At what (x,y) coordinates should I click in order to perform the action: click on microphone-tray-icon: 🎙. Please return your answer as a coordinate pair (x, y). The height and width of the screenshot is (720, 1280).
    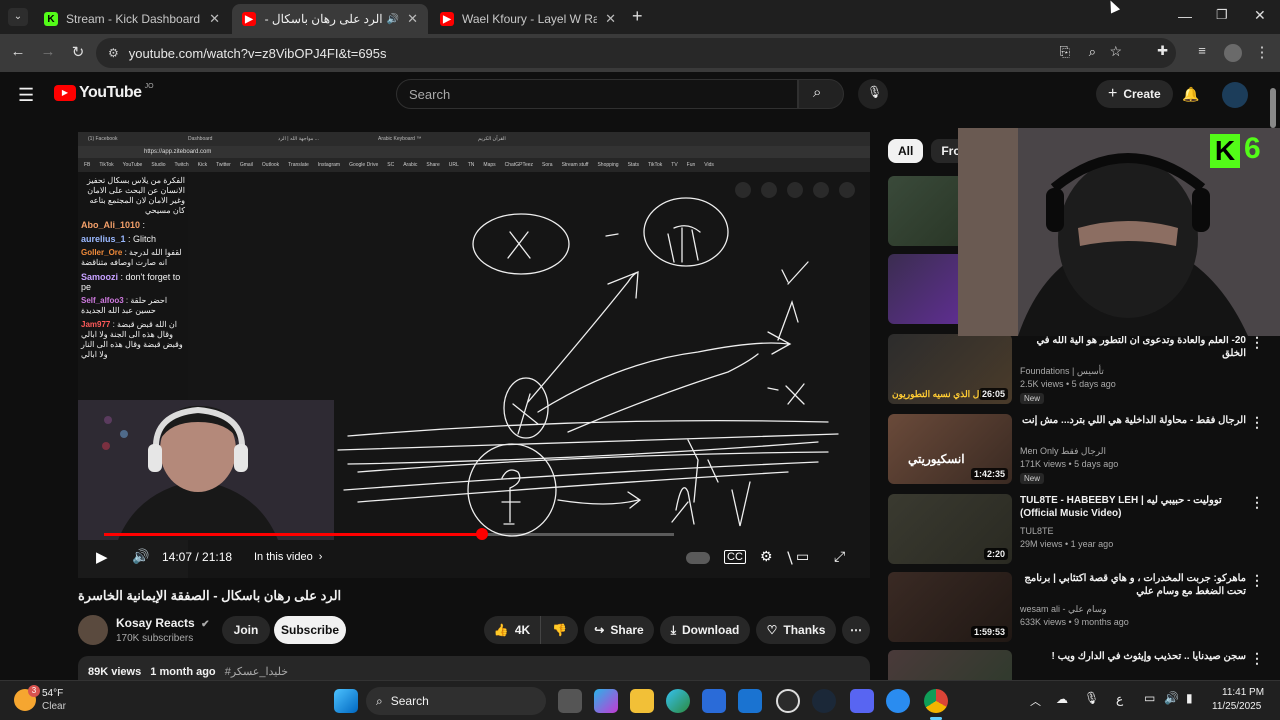
    Looking at the image, I should click on (1091, 698).